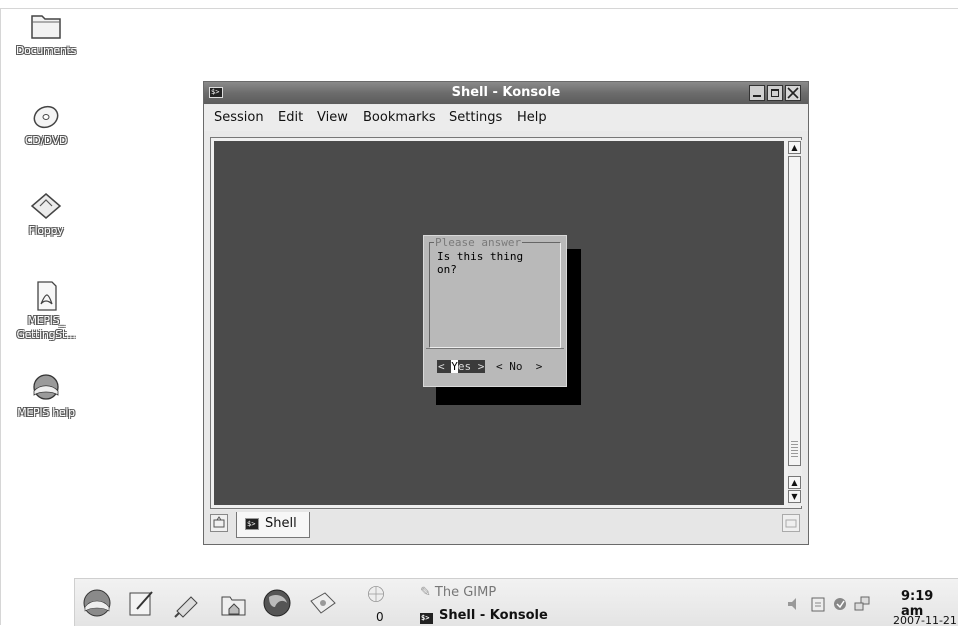  Describe the element at coordinates (46, 50) in the screenshot. I see `desktop-icon-label: Documents` at that location.